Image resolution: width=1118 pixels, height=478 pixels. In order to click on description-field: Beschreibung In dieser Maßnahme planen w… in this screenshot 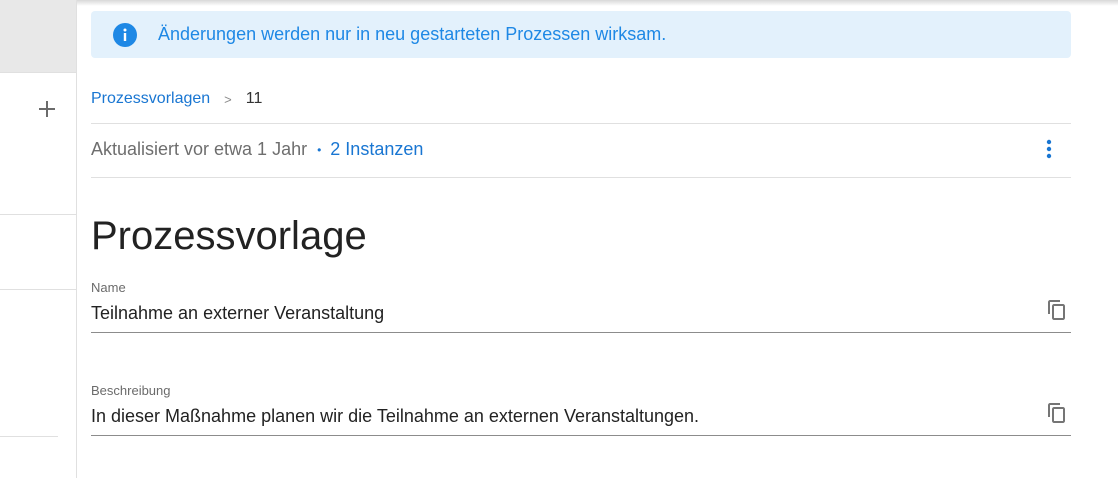, I will do `click(581, 409)`.